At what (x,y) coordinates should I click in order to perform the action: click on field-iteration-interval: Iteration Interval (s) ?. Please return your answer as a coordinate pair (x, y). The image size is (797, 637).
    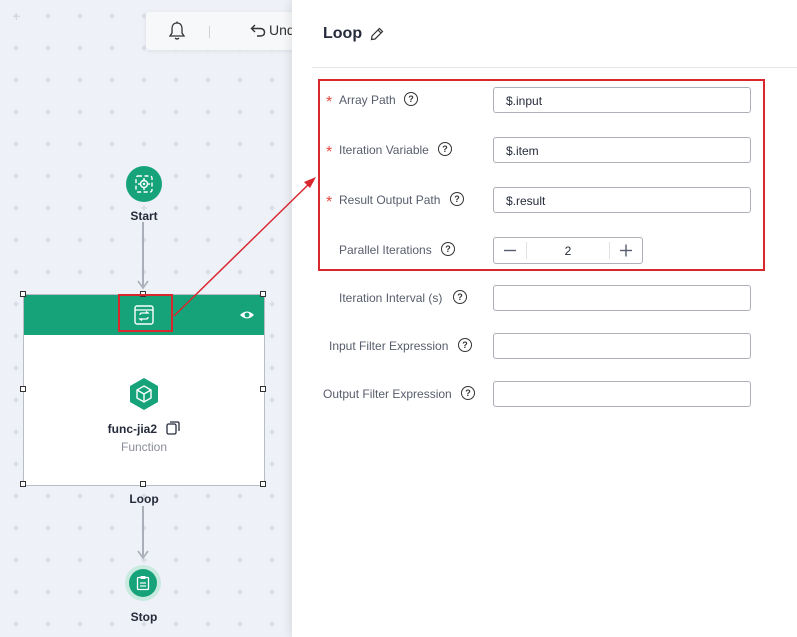
    Looking at the image, I should click on (544, 299).